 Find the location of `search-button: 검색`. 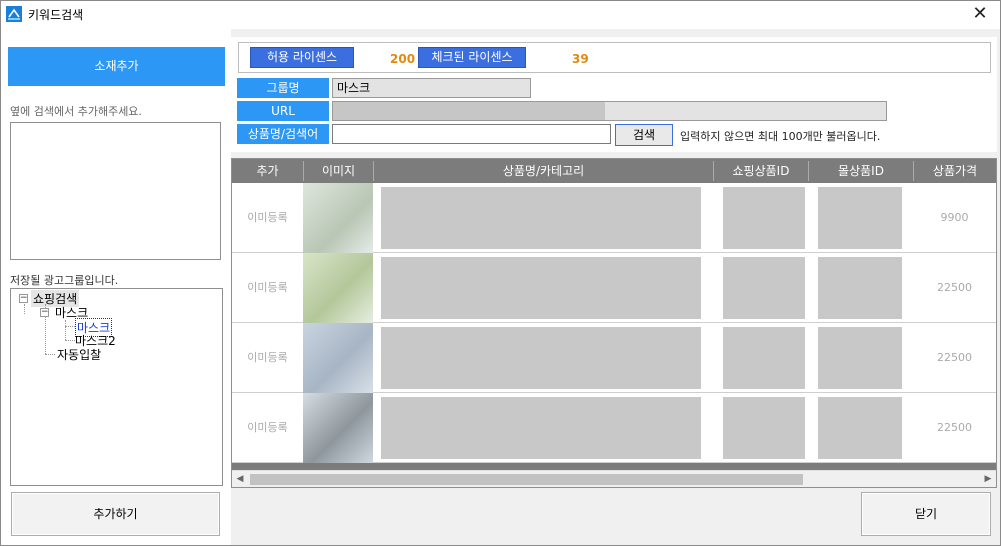

search-button: 검색 is located at coordinates (644, 135).